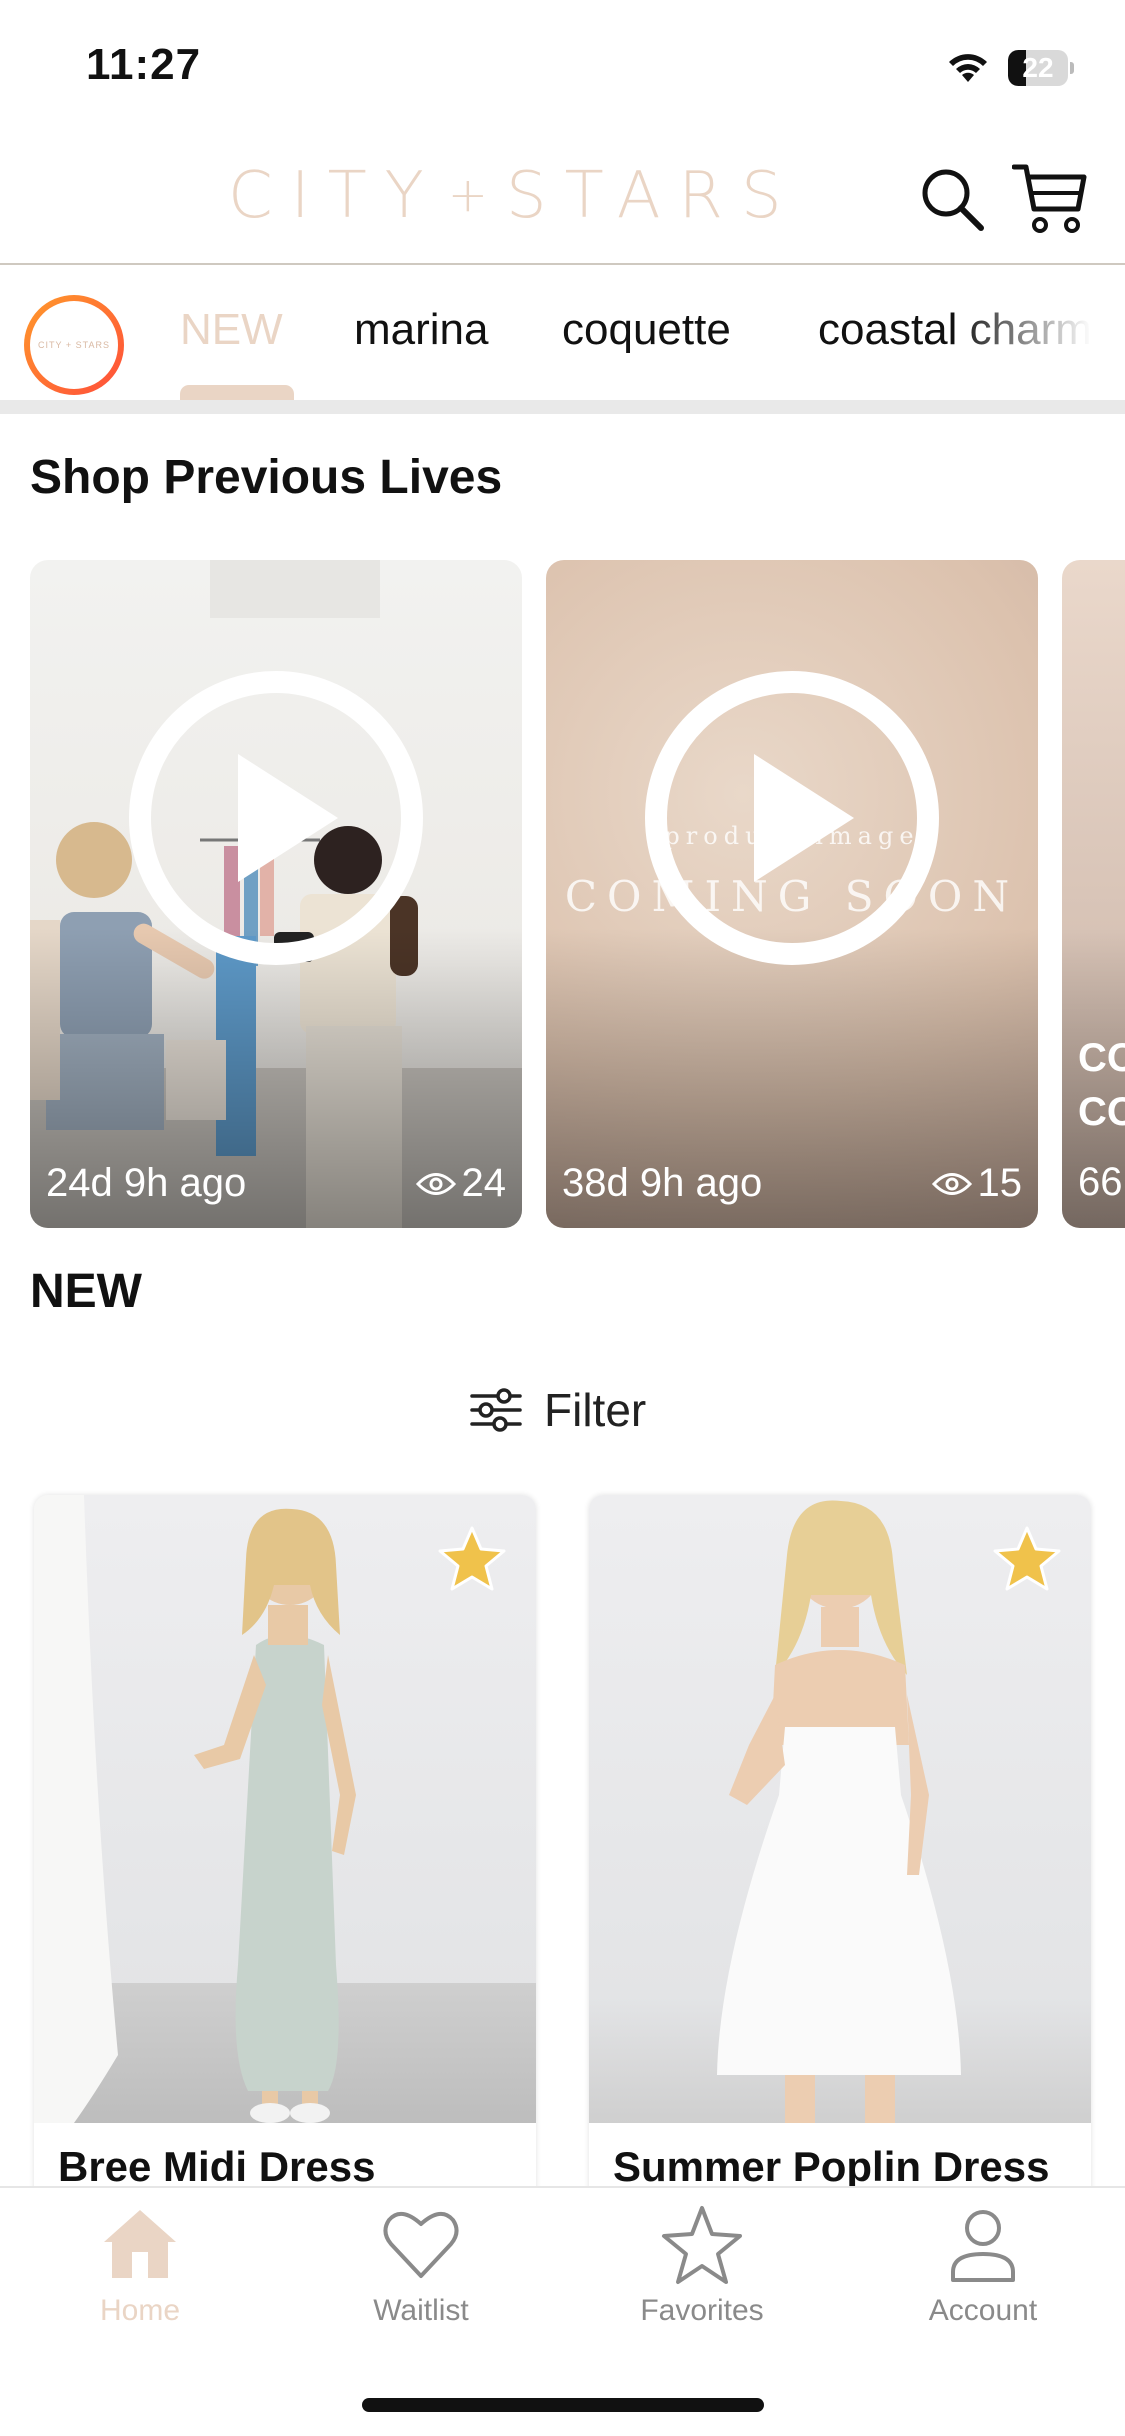  I want to click on live-views: 15, so click(977, 1183).